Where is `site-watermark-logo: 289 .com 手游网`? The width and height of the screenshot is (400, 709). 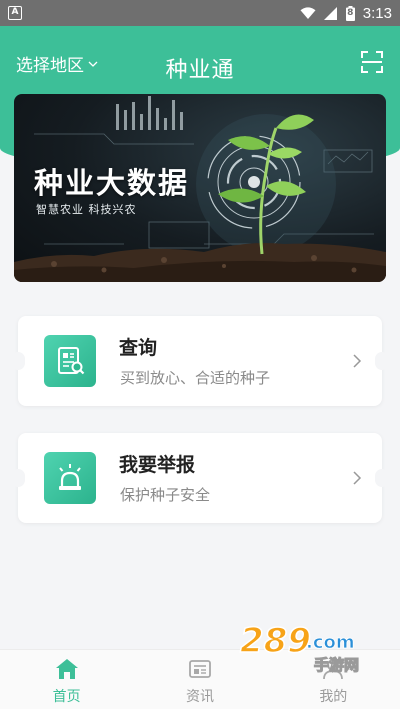 site-watermark-logo: 289 .com 手游网 is located at coordinates (311, 645).